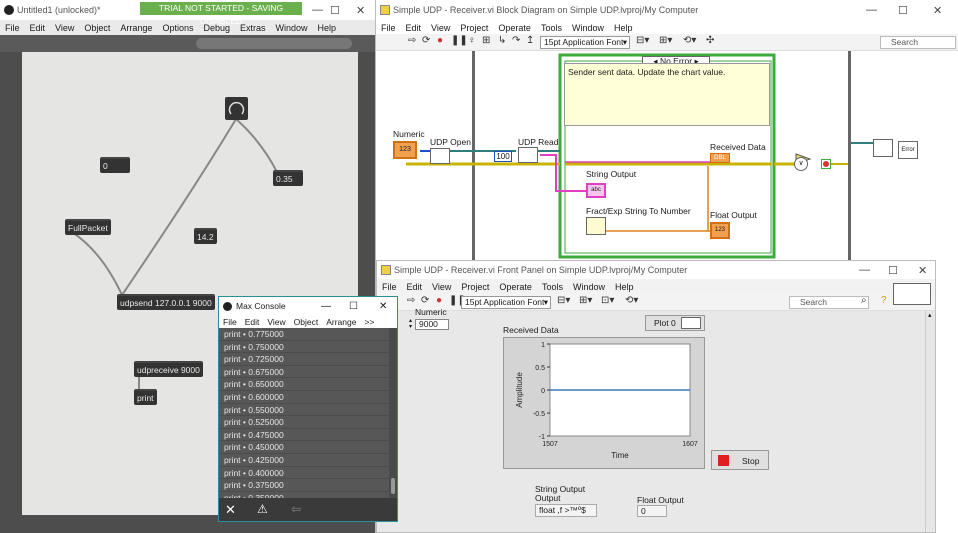 The image size is (958, 533). Describe the element at coordinates (306, 322) in the screenshot. I see `console-menu-object: Object` at that location.